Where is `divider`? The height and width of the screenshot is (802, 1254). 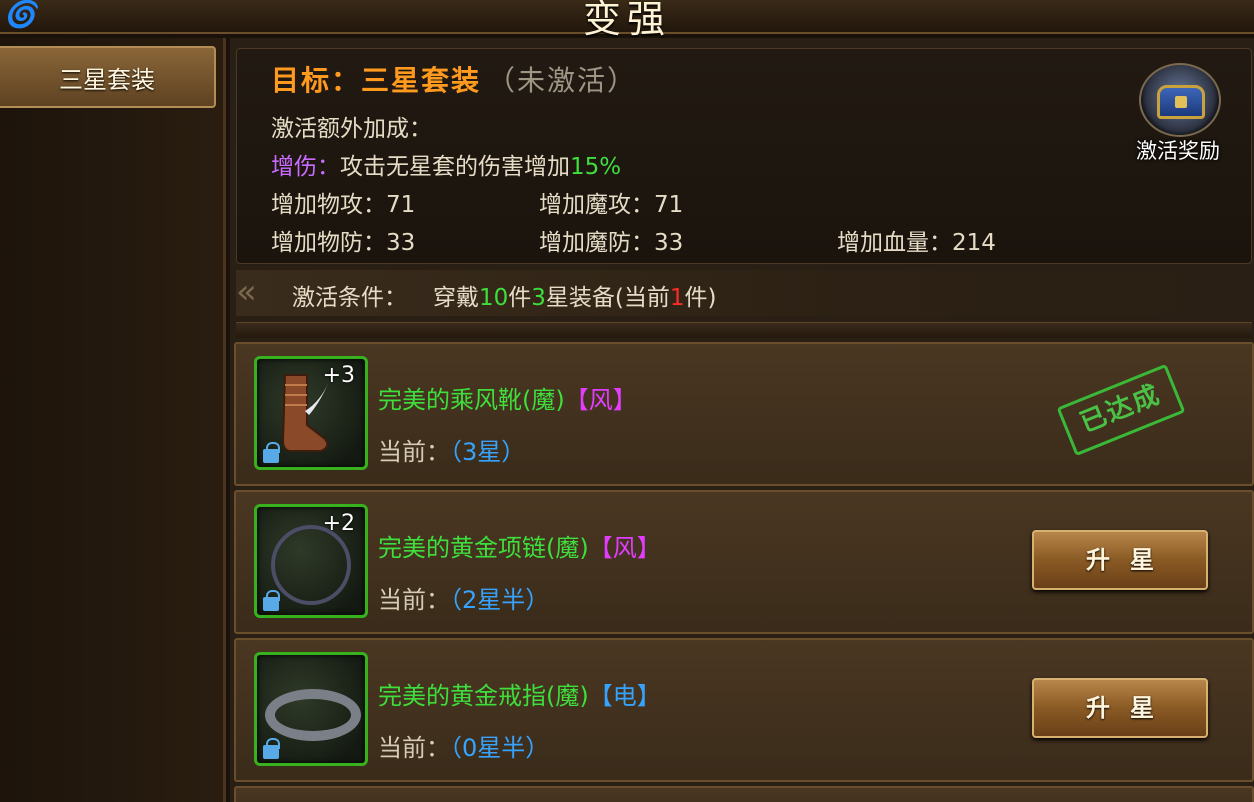 divider is located at coordinates (744, 330).